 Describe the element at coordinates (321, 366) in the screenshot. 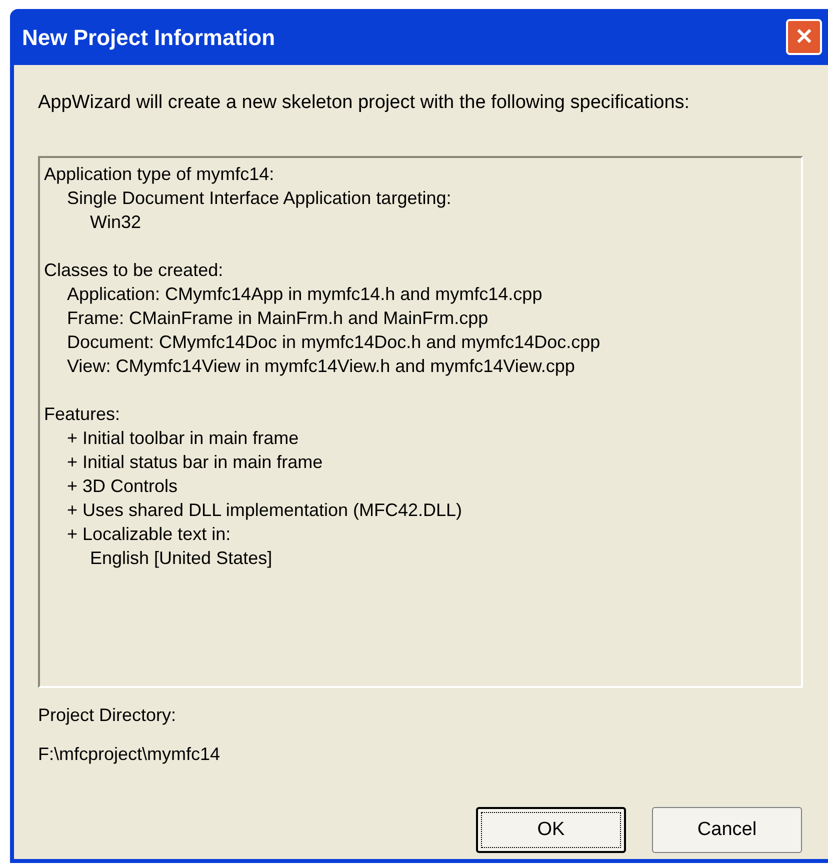

I see `summary-line: View: CMymfc14View in mymfc14View.h and mymfc14View.cpp` at that location.